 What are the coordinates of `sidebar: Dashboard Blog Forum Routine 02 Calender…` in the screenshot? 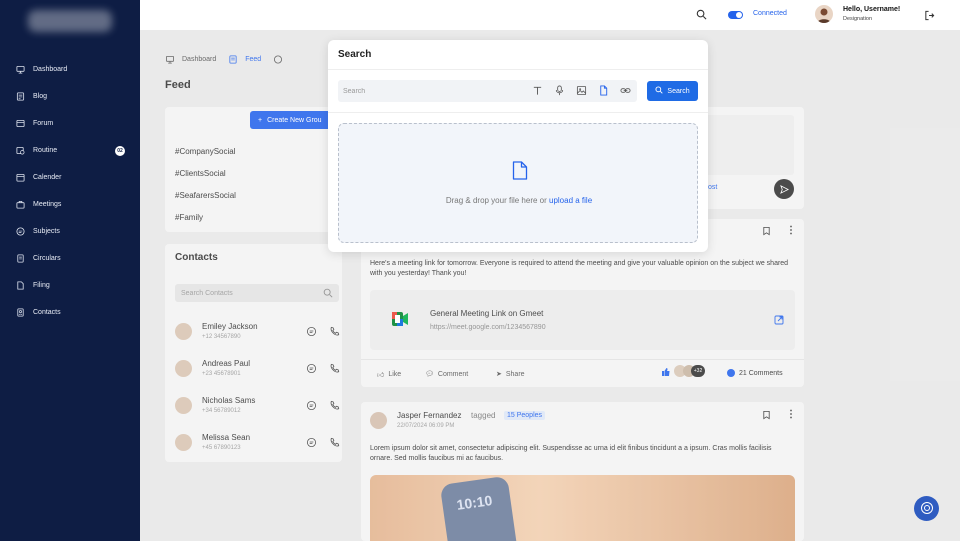 It's located at (70, 270).